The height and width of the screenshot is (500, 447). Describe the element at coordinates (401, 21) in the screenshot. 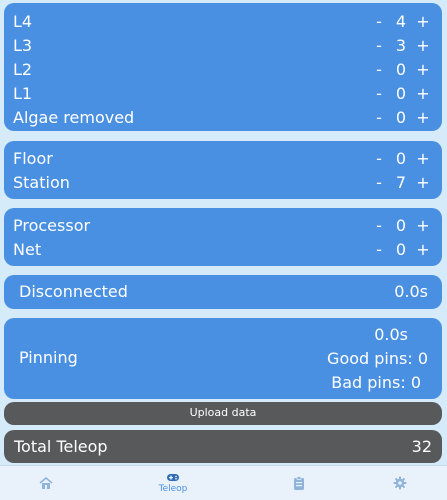

I see `counter-value: 4` at that location.